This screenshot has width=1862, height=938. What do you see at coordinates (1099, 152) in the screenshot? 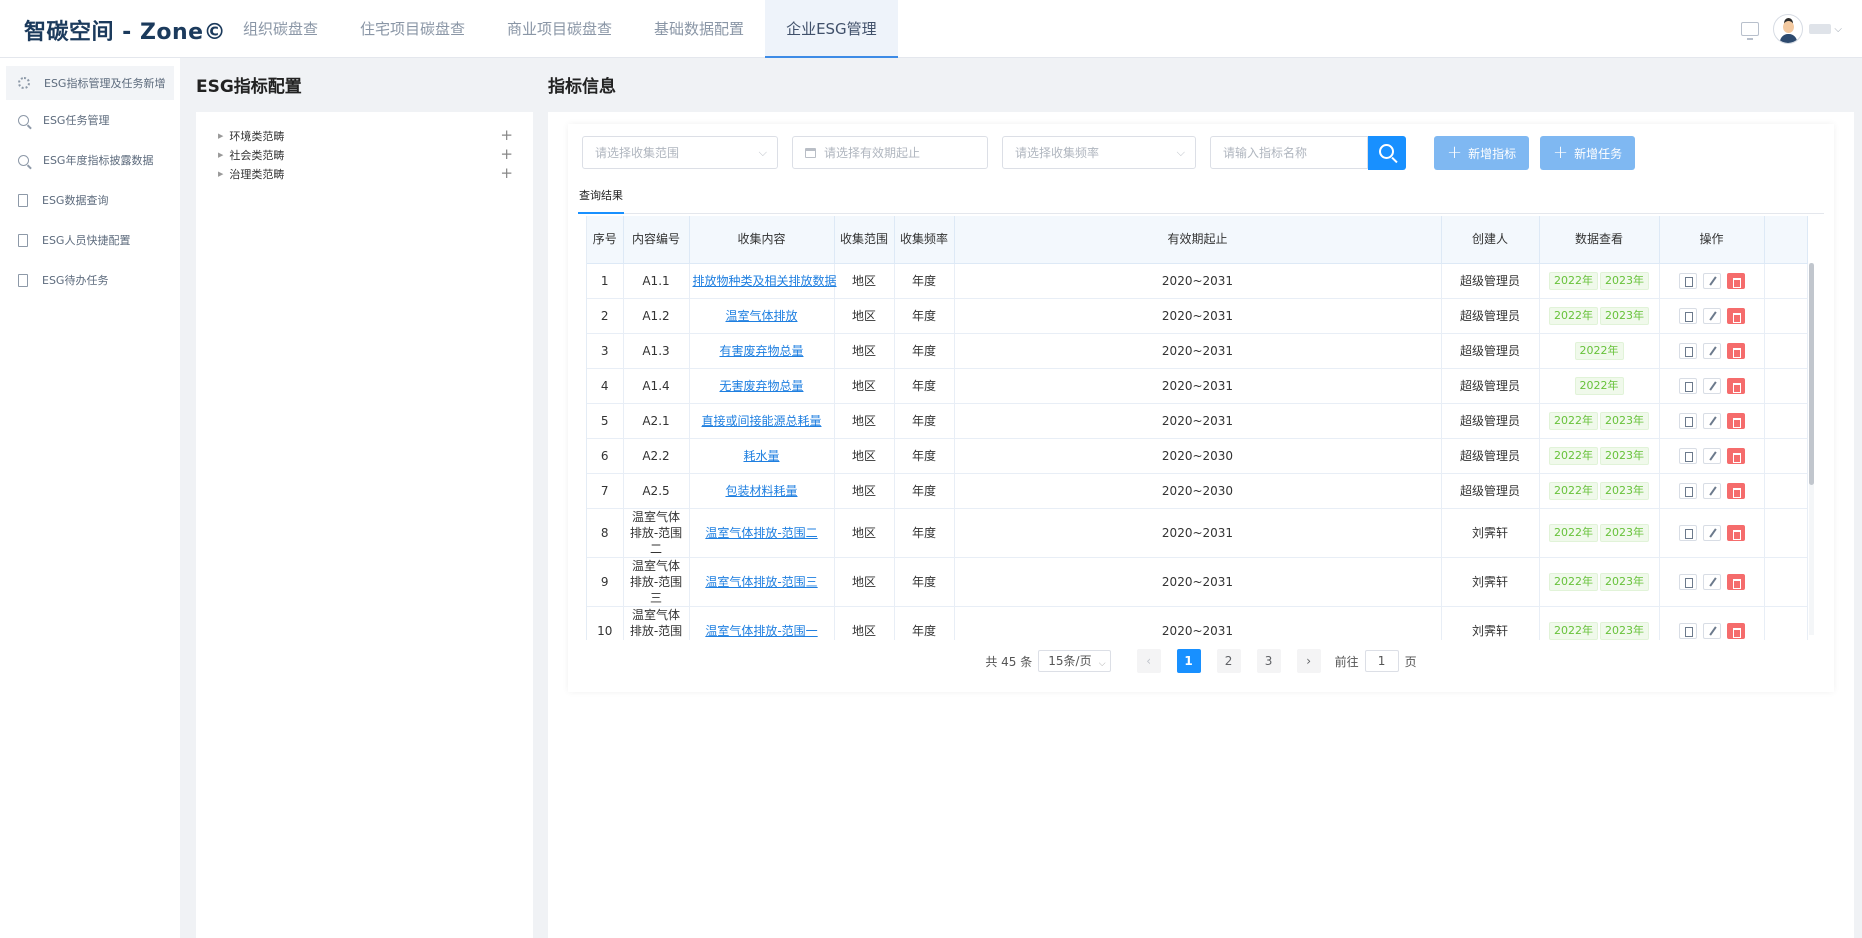
I see `frequency-select: 请选择收集频率 ⌵` at bounding box center [1099, 152].